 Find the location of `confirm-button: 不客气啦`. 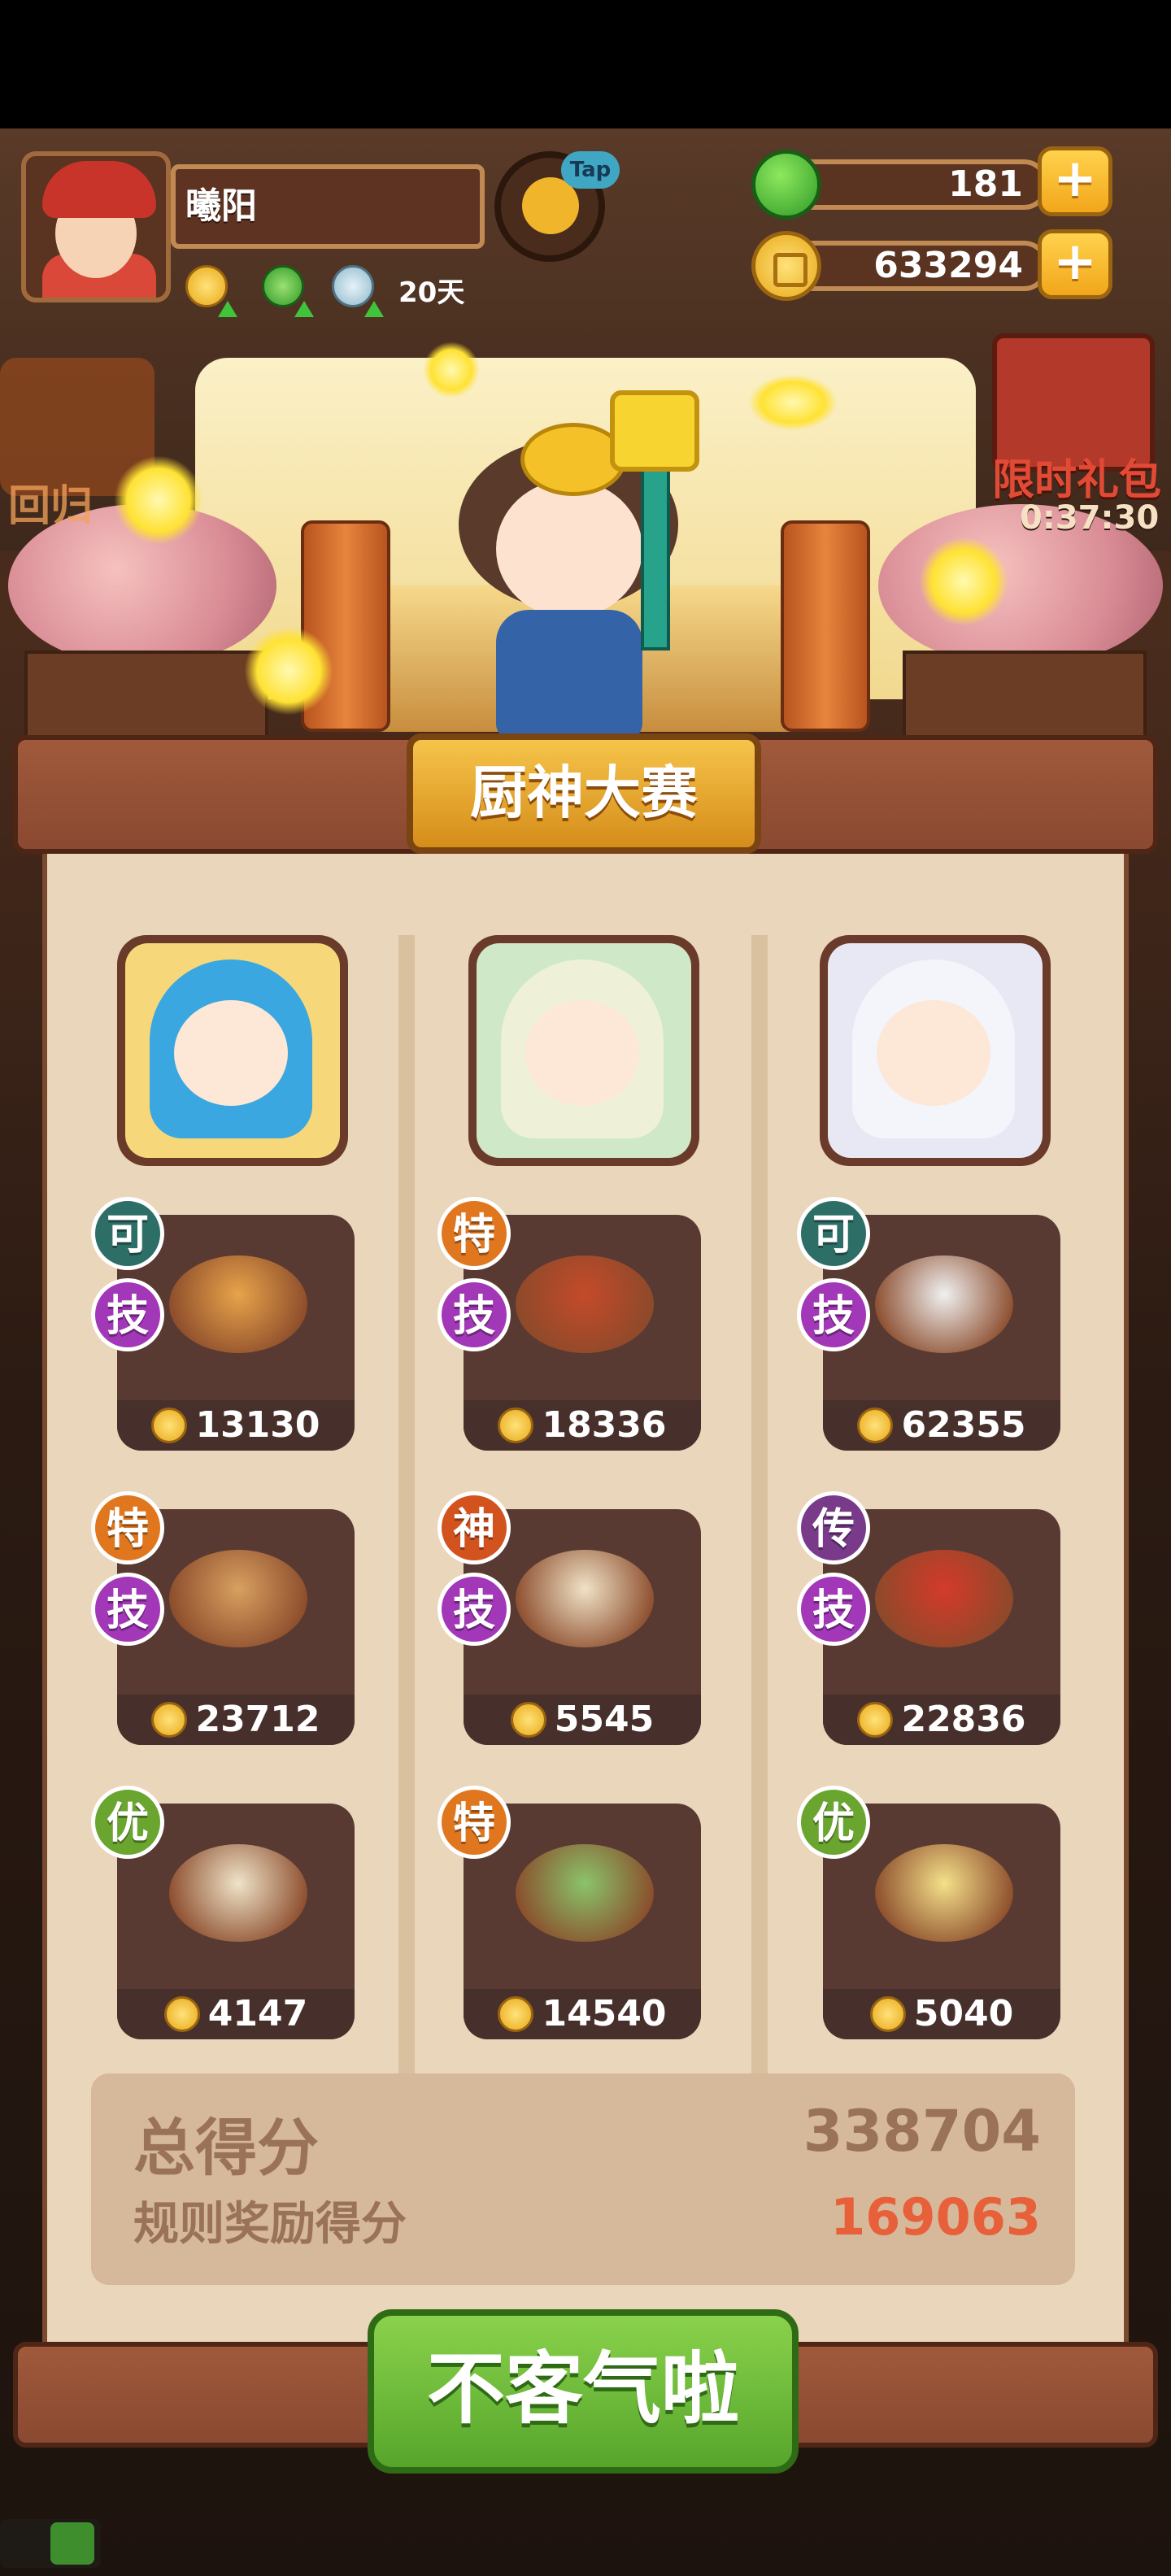

confirm-button: 不客气啦 is located at coordinates (583, 2392).